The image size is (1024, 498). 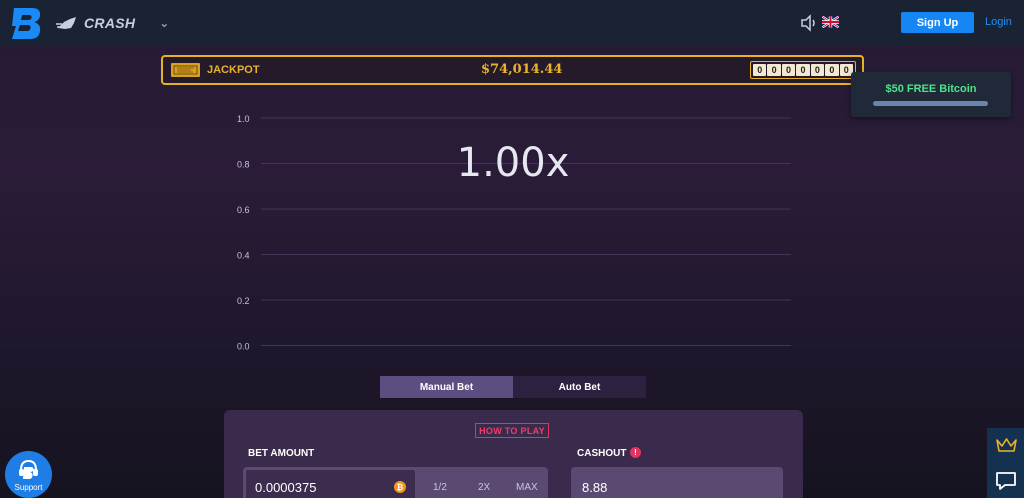 What do you see at coordinates (513, 163) in the screenshot?
I see `multiplier-display: 1.00x` at bounding box center [513, 163].